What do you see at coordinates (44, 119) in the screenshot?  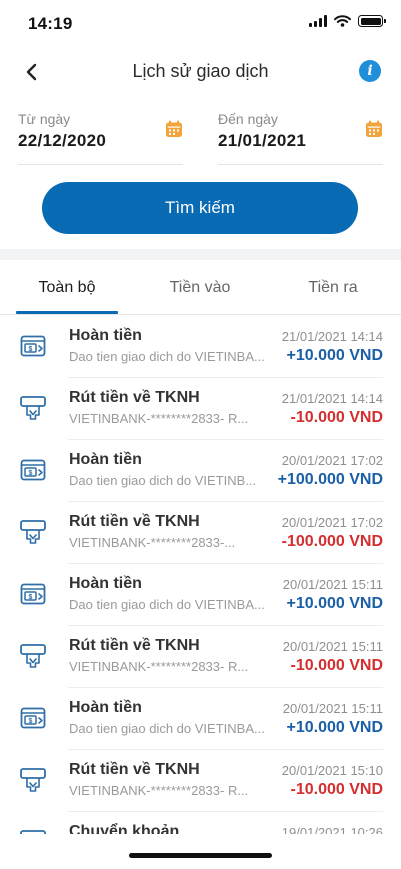 I see `from-date-label: Từ ngày` at bounding box center [44, 119].